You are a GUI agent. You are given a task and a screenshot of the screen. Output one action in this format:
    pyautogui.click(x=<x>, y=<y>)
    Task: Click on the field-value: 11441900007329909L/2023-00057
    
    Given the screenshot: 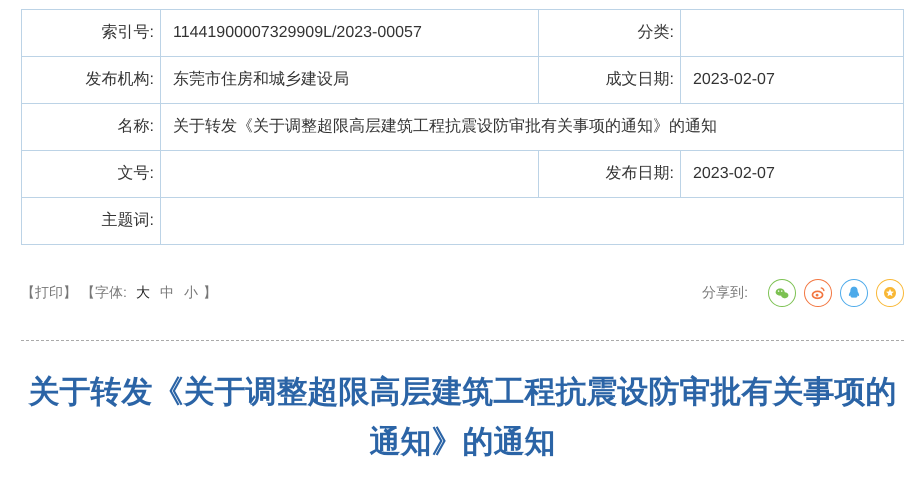 What is the action you would take?
    pyautogui.click(x=297, y=32)
    